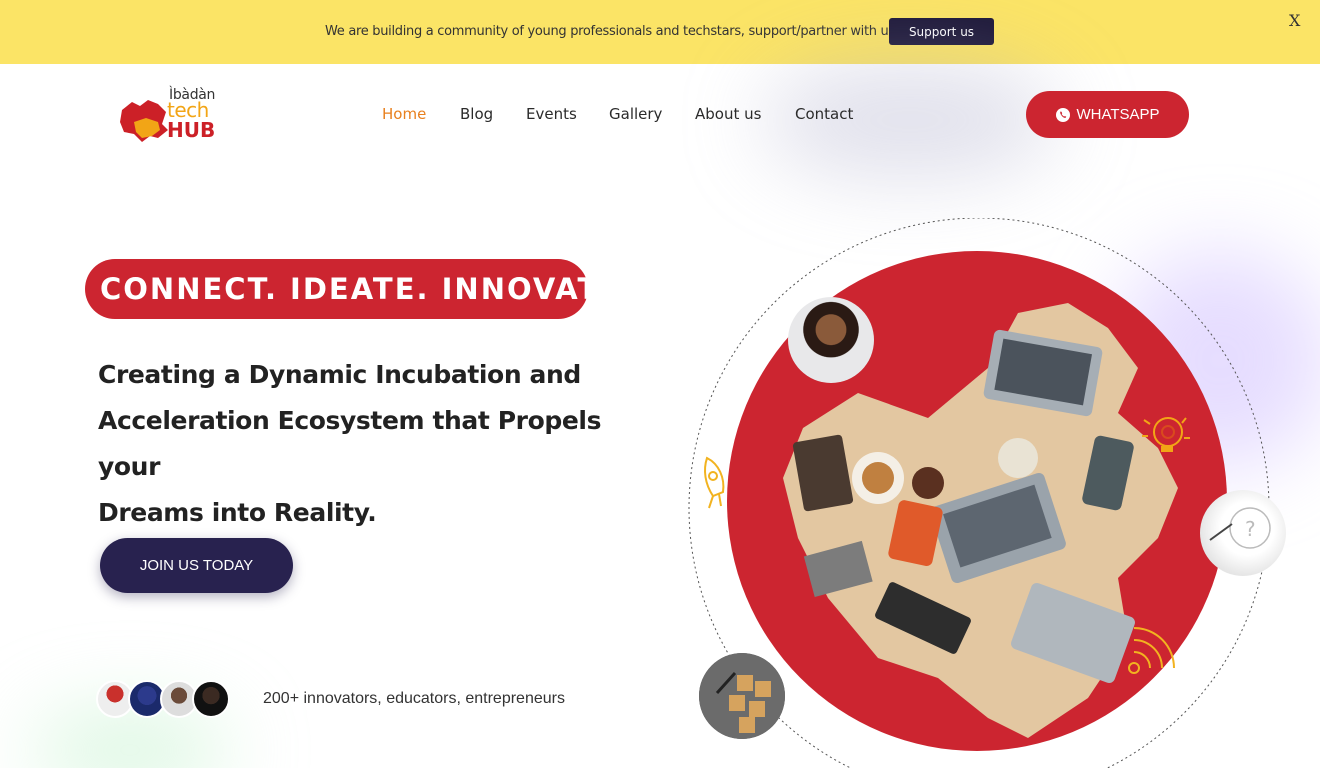 Image resolution: width=1320 pixels, height=768 pixels. I want to click on headline-line: Acceleration Ecosystem that Propels your, so click(350, 443).